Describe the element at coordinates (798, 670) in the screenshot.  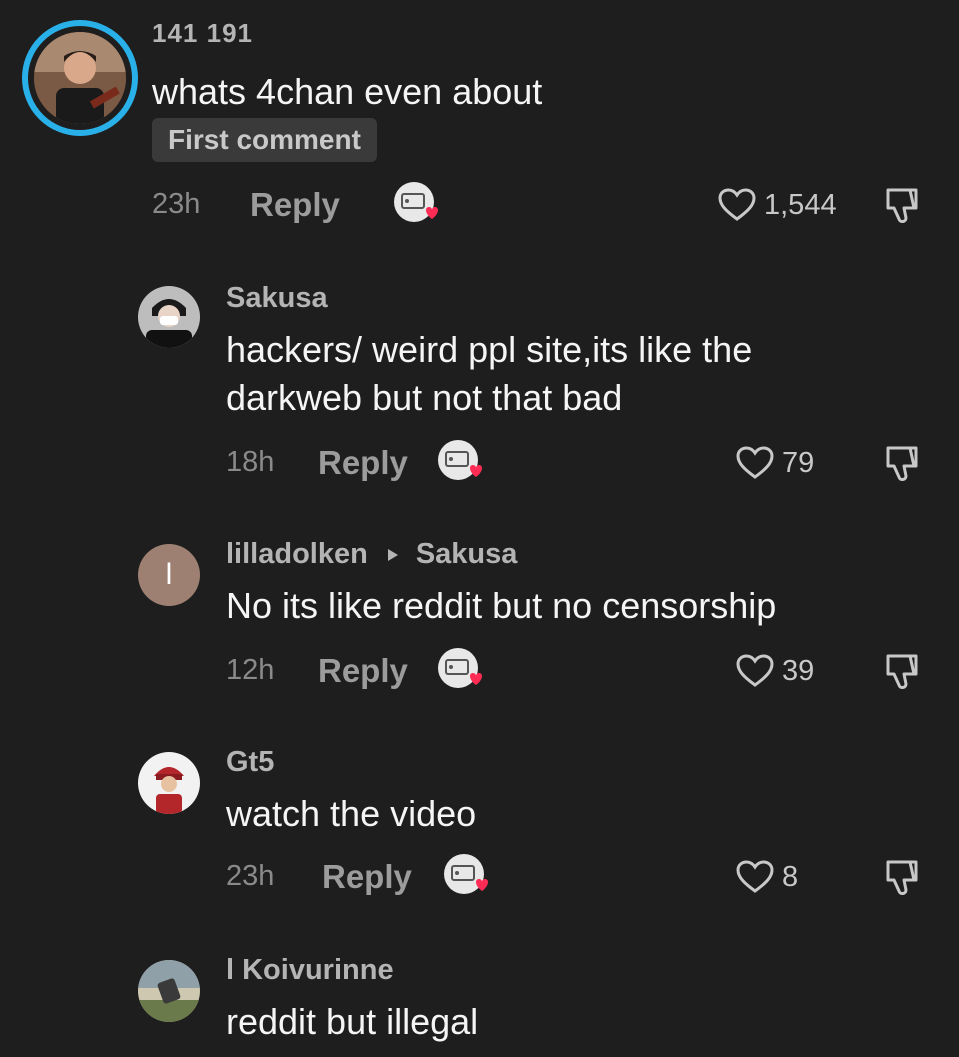
I see `like-count: 39` at that location.